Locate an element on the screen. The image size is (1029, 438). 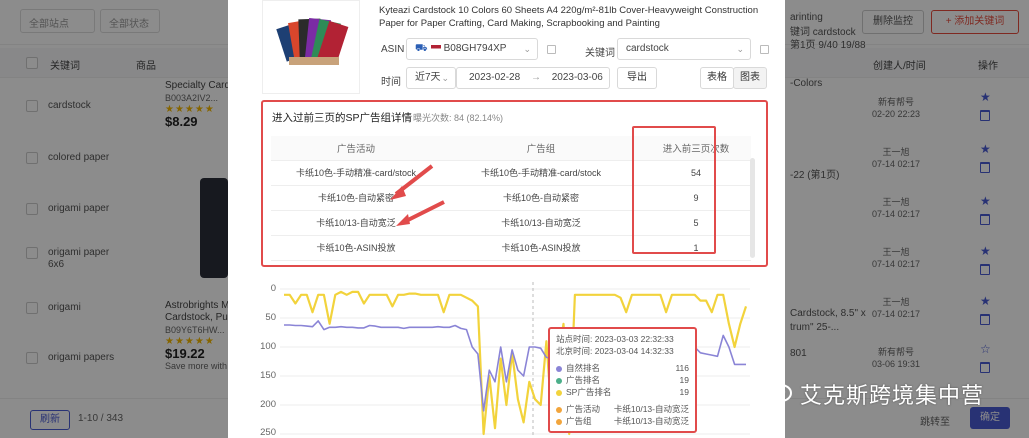
annotation-arrows is located at coordinates (417, 195).